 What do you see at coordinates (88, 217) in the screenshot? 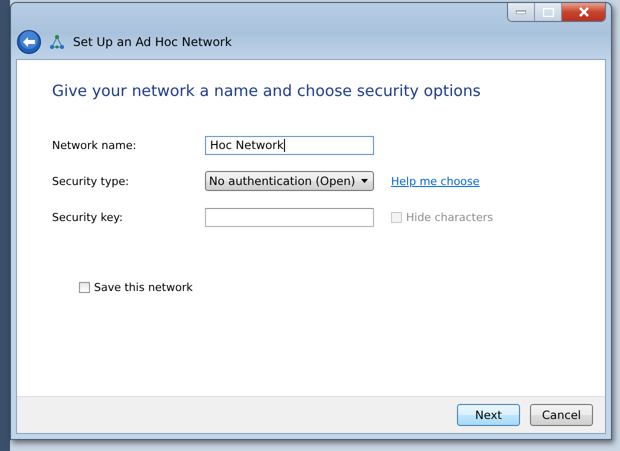
I see `field-label: Security key:` at bounding box center [88, 217].